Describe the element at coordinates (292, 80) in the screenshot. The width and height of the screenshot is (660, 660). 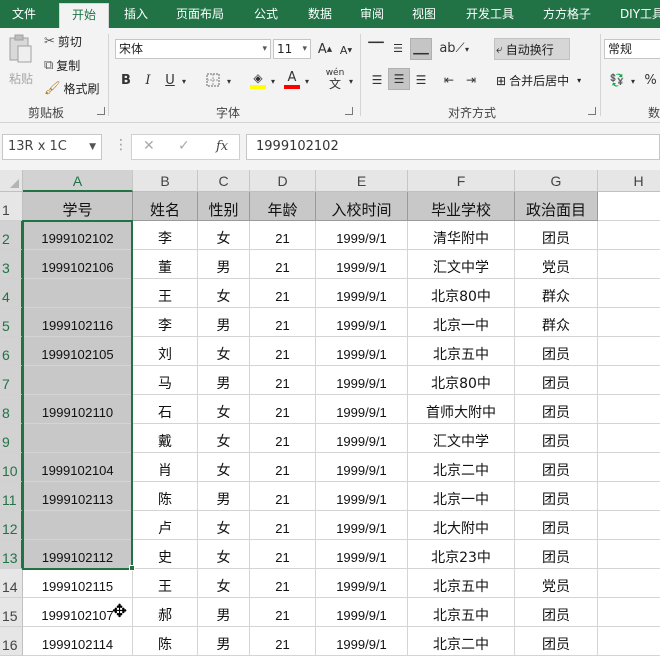
I see `font-color-icon: A` at that location.